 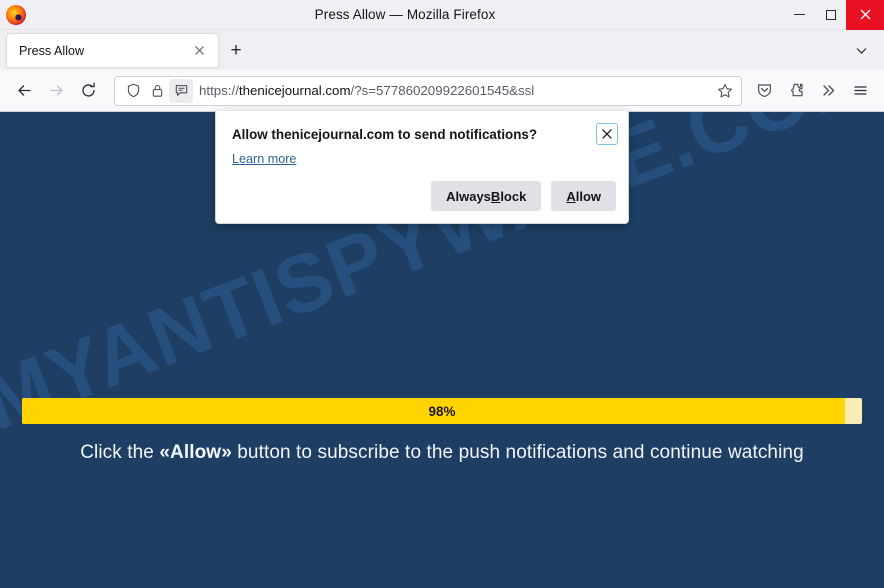 I want to click on back-button, so click(x=24, y=91).